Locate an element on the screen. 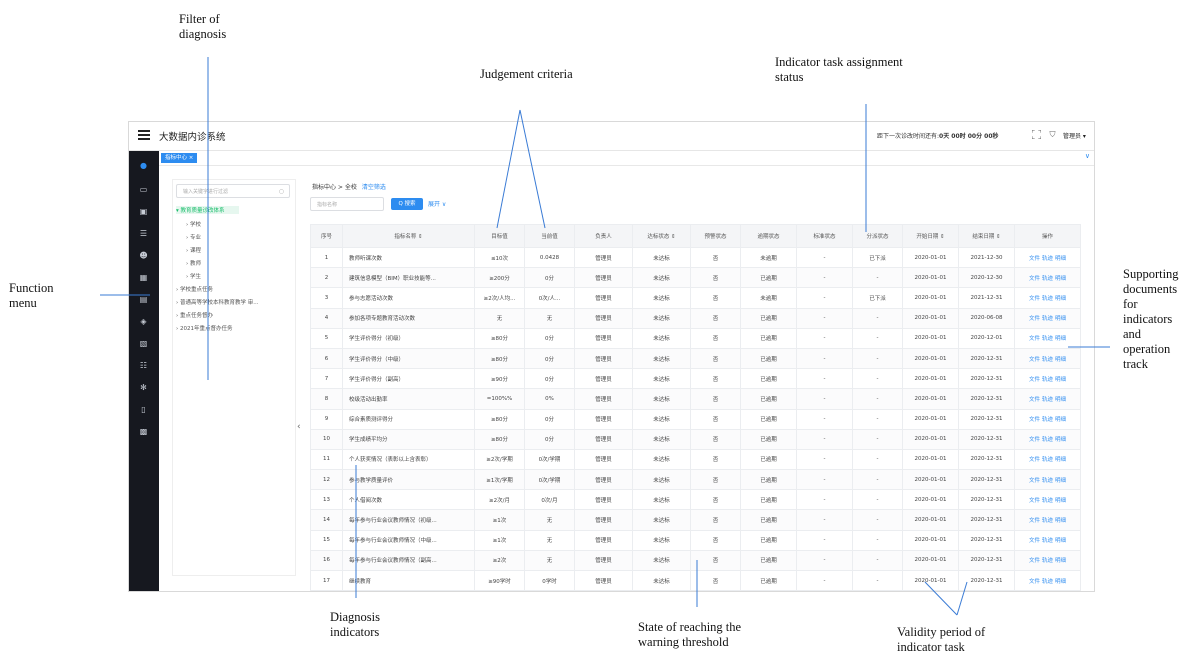 The height and width of the screenshot is (657, 1197). column-header: 分派状态 is located at coordinates (877, 236).